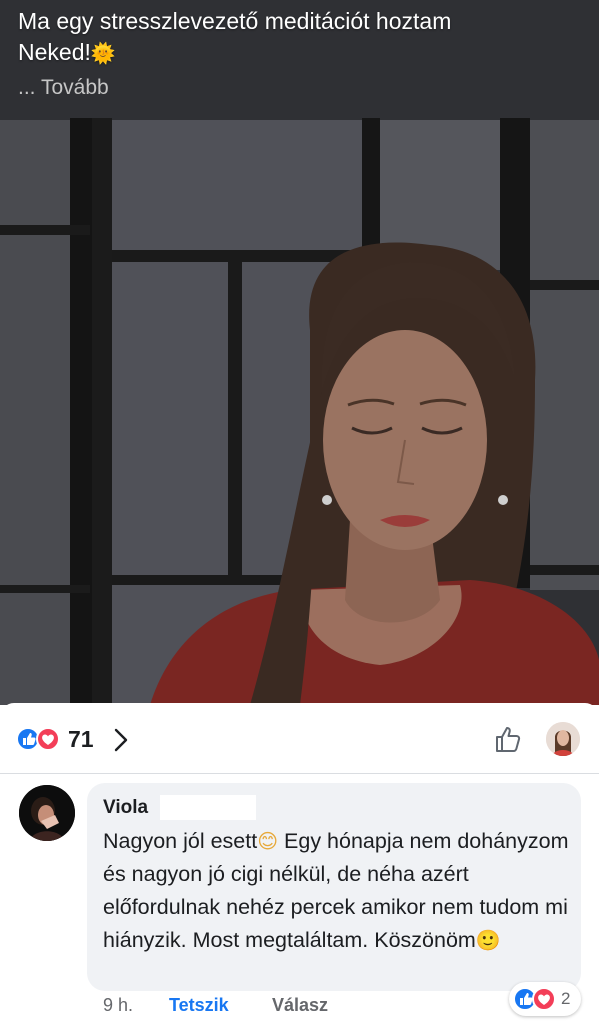 The image size is (599, 1024). Describe the element at coordinates (118, 1005) in the screenshot. I see `comment-timestamp: 9 h.` at that location.